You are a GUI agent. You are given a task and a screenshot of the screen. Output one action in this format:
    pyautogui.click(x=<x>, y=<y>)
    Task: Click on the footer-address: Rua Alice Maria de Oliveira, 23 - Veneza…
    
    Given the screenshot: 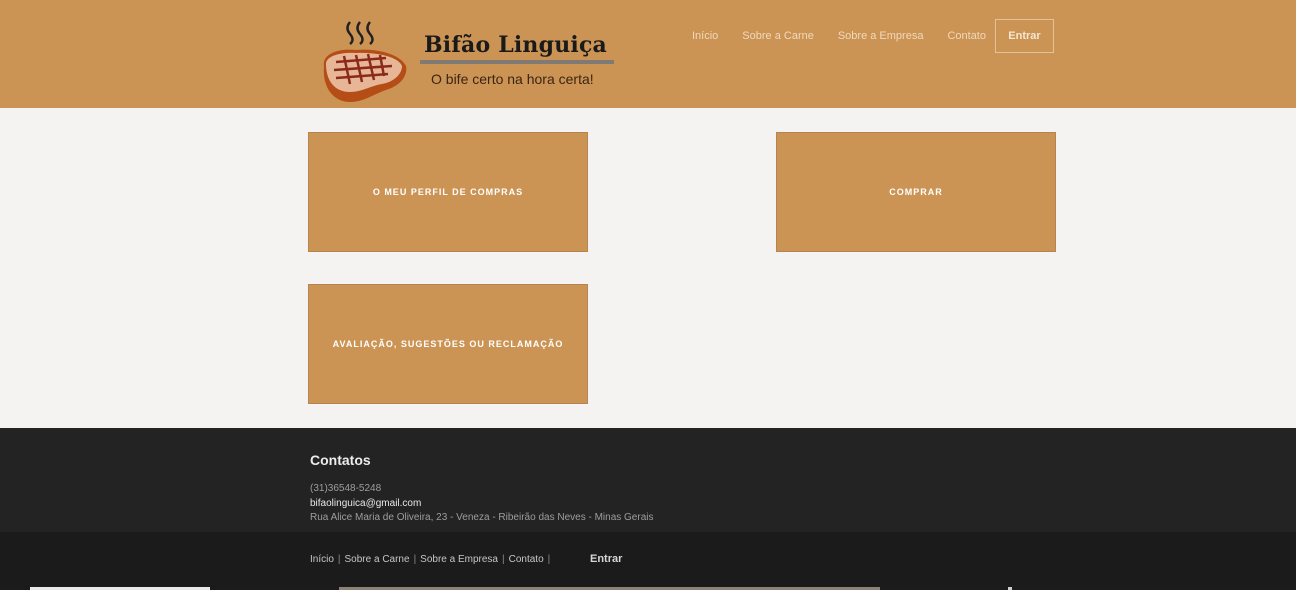 What is the action you would take?
    pyautogui.click(x=482, y=517)
    